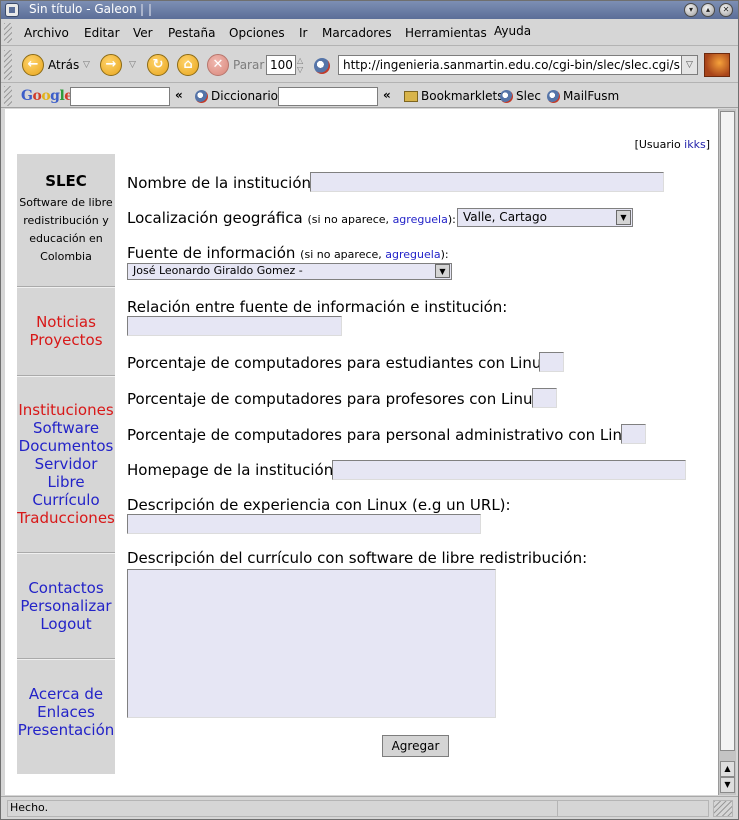 Image resolution: width=739 pixels, height=820 pixels. Describe the element at coordinates (12, 10) in the screenshot. I see `window-menu-icon` at that location.